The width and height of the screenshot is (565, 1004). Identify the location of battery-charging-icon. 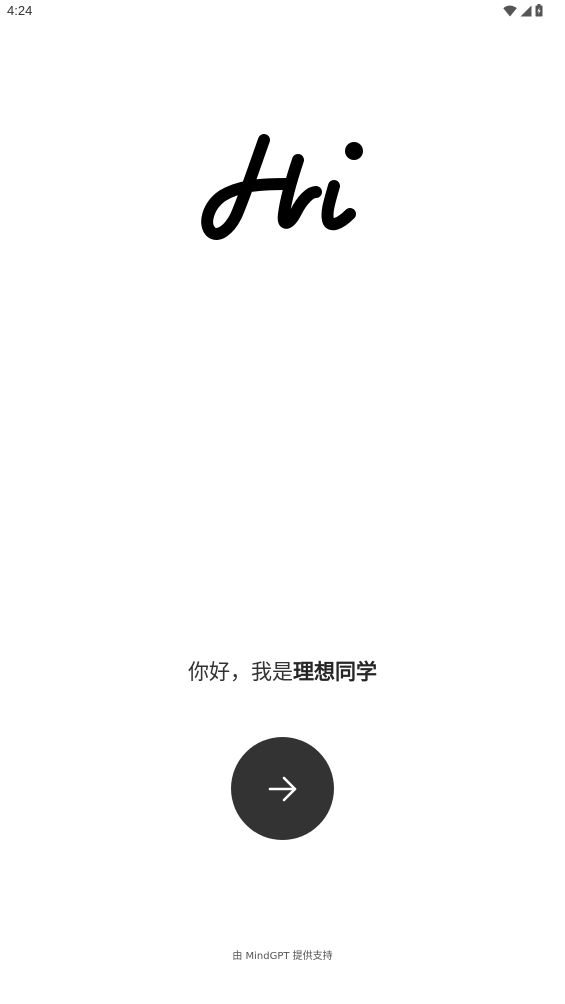
(539, 10).